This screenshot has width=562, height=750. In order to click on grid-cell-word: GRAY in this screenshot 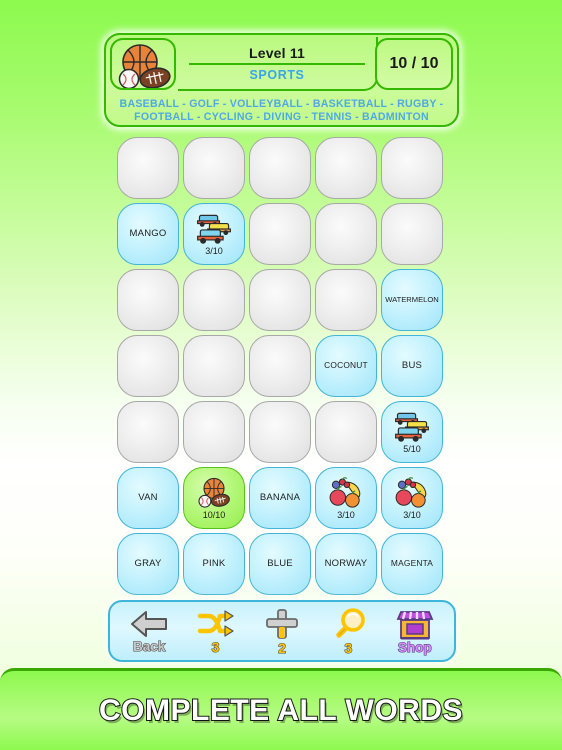, I will do `click(148, 564)`.